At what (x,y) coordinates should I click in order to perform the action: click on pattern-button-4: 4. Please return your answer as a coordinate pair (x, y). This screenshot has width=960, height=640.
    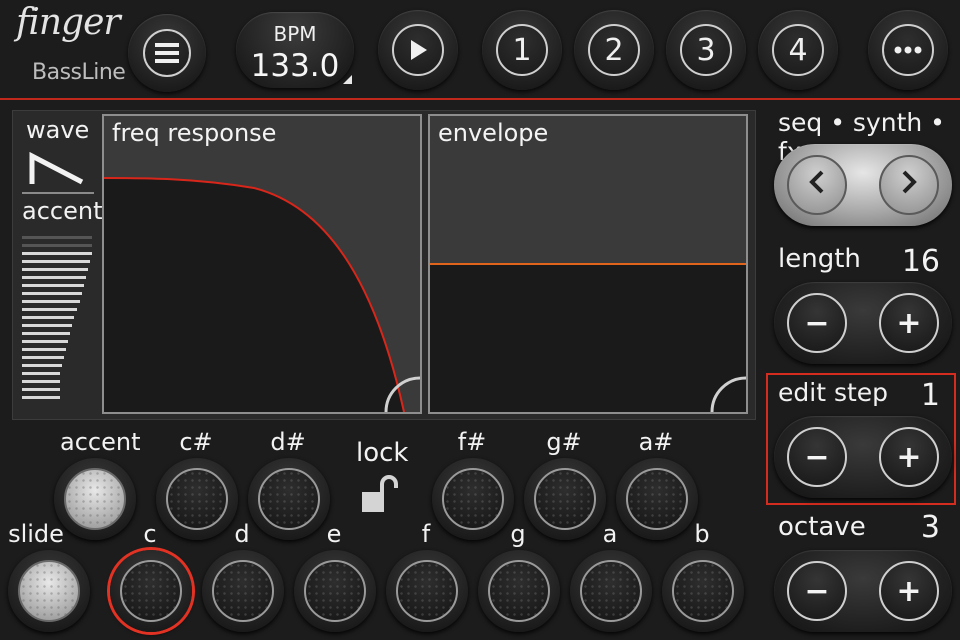
    Looking at the image, I should click on (798, 50).